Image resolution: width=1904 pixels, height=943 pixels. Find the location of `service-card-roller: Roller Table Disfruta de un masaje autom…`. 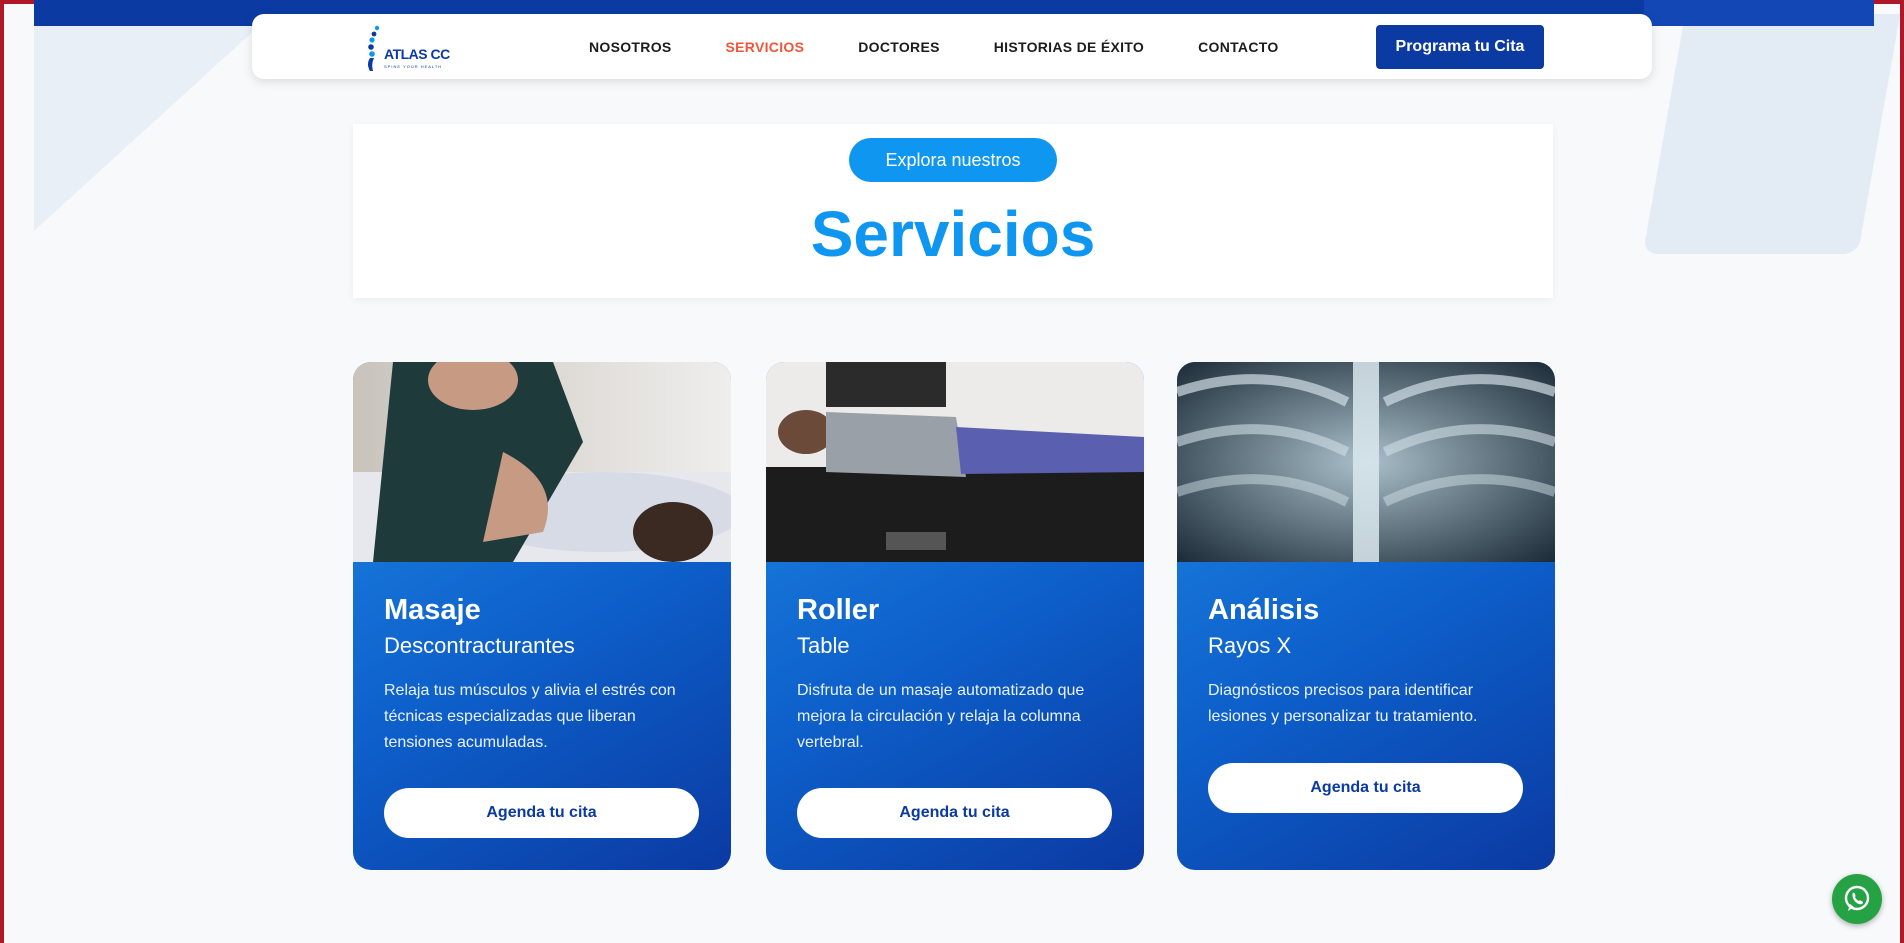

service-card-roller: Roller Table Disfruta de un masaje autom… is located at coordinates (955, 616).